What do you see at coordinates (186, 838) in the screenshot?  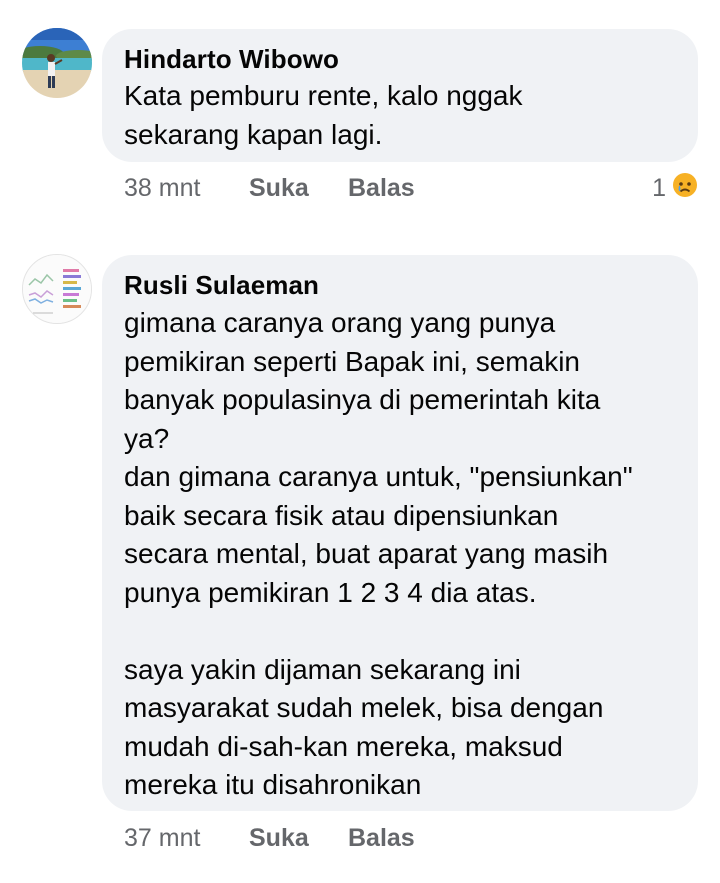 I see `comment-timestamp: 37 mnt` at bounding box center [186, 838].